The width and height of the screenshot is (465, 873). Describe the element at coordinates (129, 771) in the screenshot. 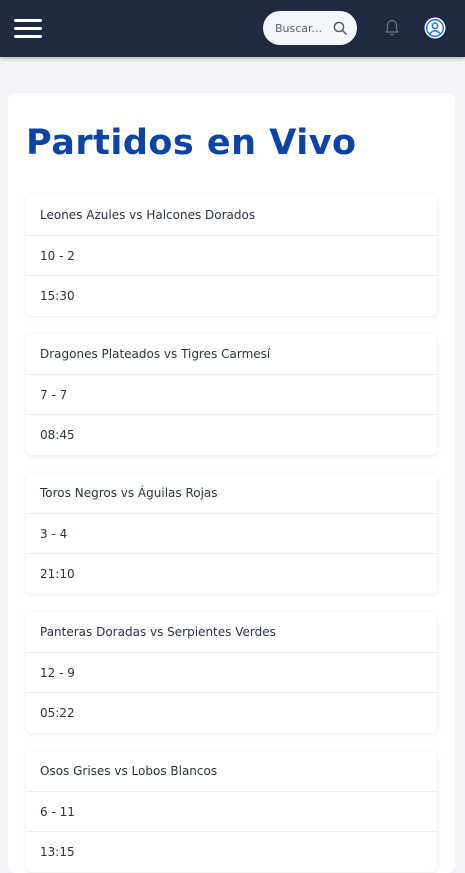

I see `match-teams: Osos Grises vs Lobos Blancos` at that location.